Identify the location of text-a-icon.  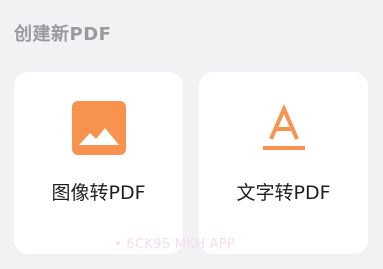
(283, 126).